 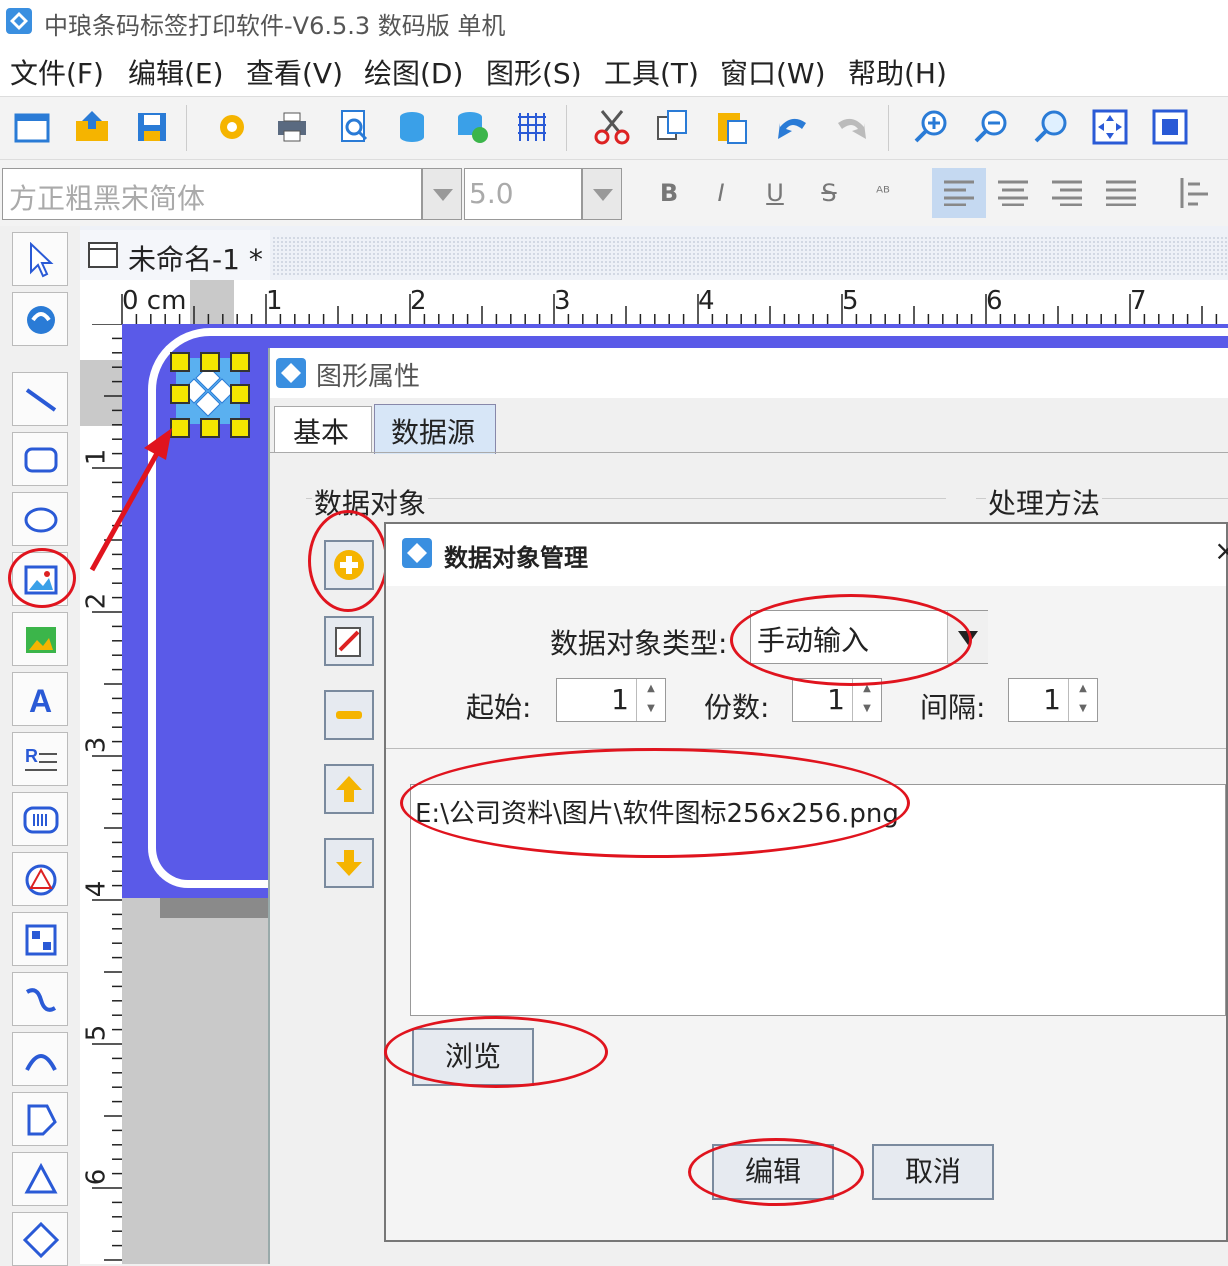 What do you see at coordinates (1221, 550) in the screenshot?
I see `close-icon: ×` at bounding box center [1221, 550].